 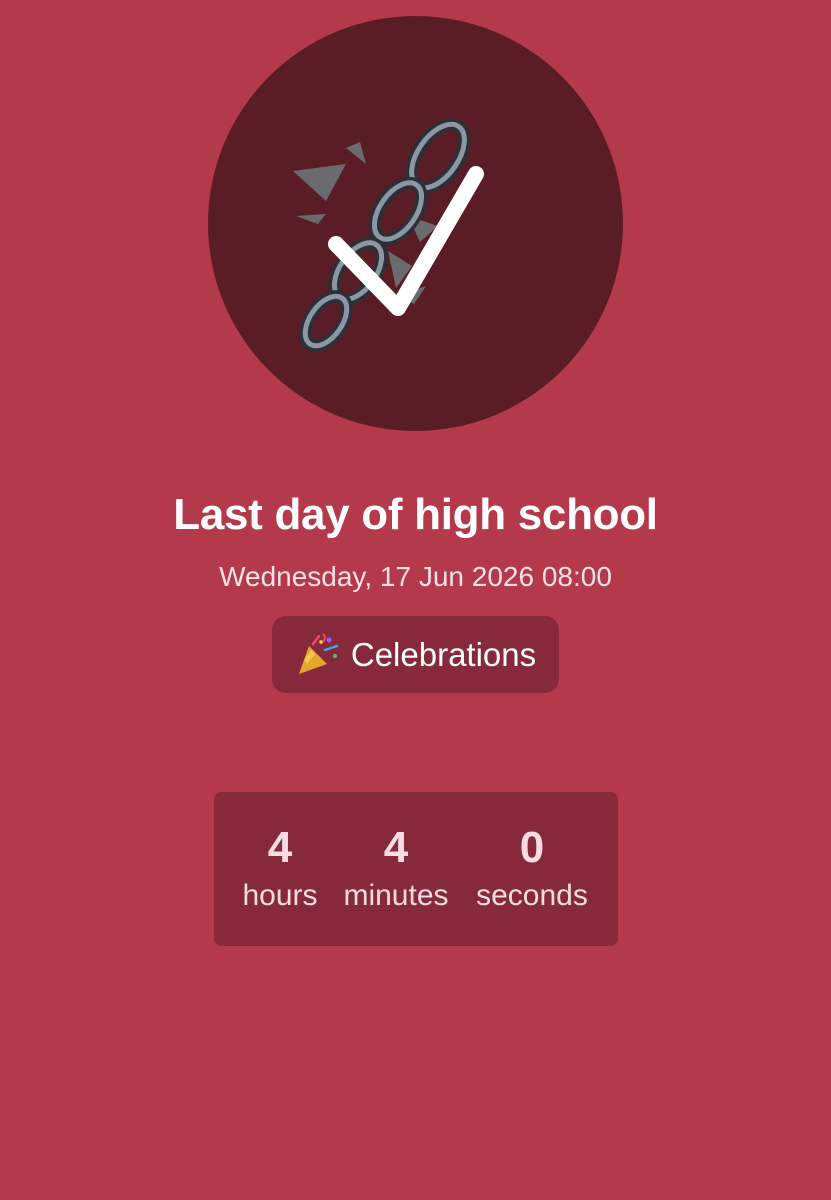 I want to click on category-chip: Celebrations, so click(x=415, y=654).